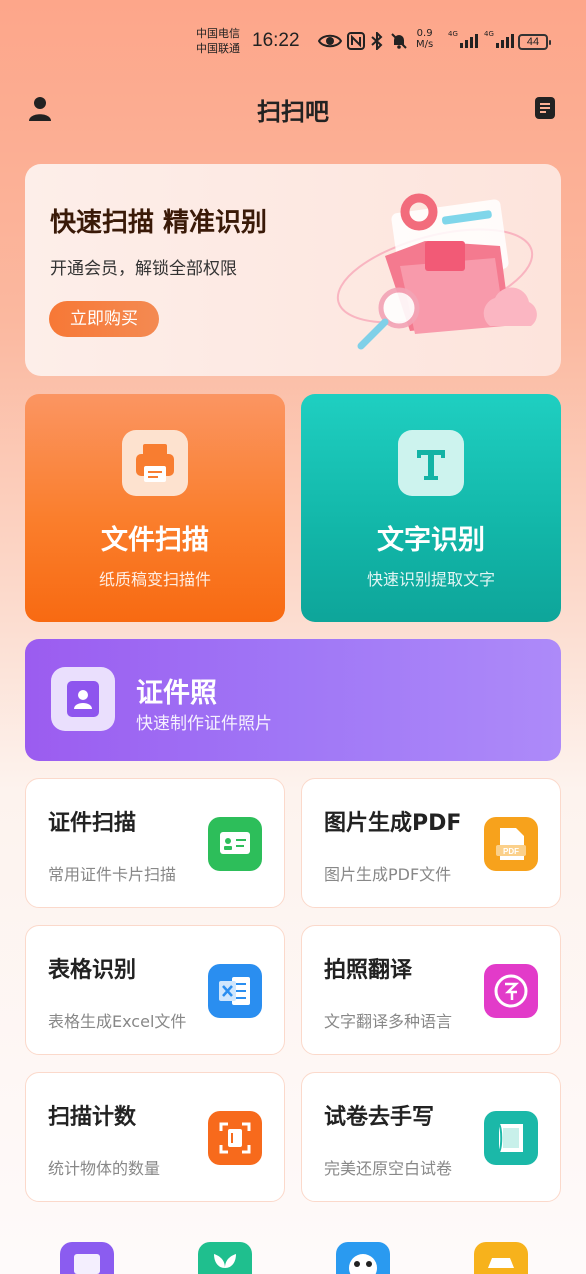  Describe the element at coordinates (534, 42) in the screenshot. I see `battery-icon: 44` at that location.